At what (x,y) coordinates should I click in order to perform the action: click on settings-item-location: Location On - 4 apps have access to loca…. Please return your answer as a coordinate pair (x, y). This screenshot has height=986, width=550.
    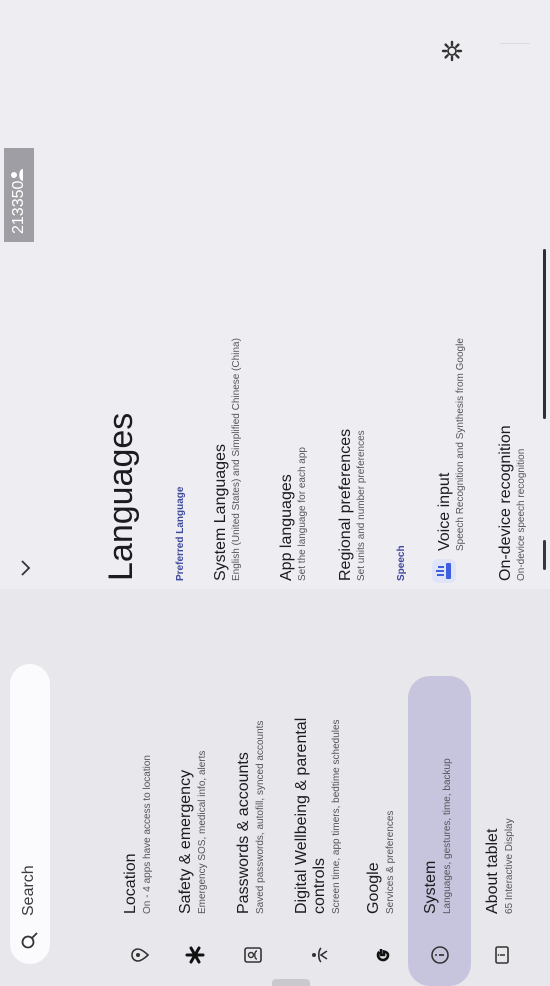
    Looking at the image, I should click on (140, 787).